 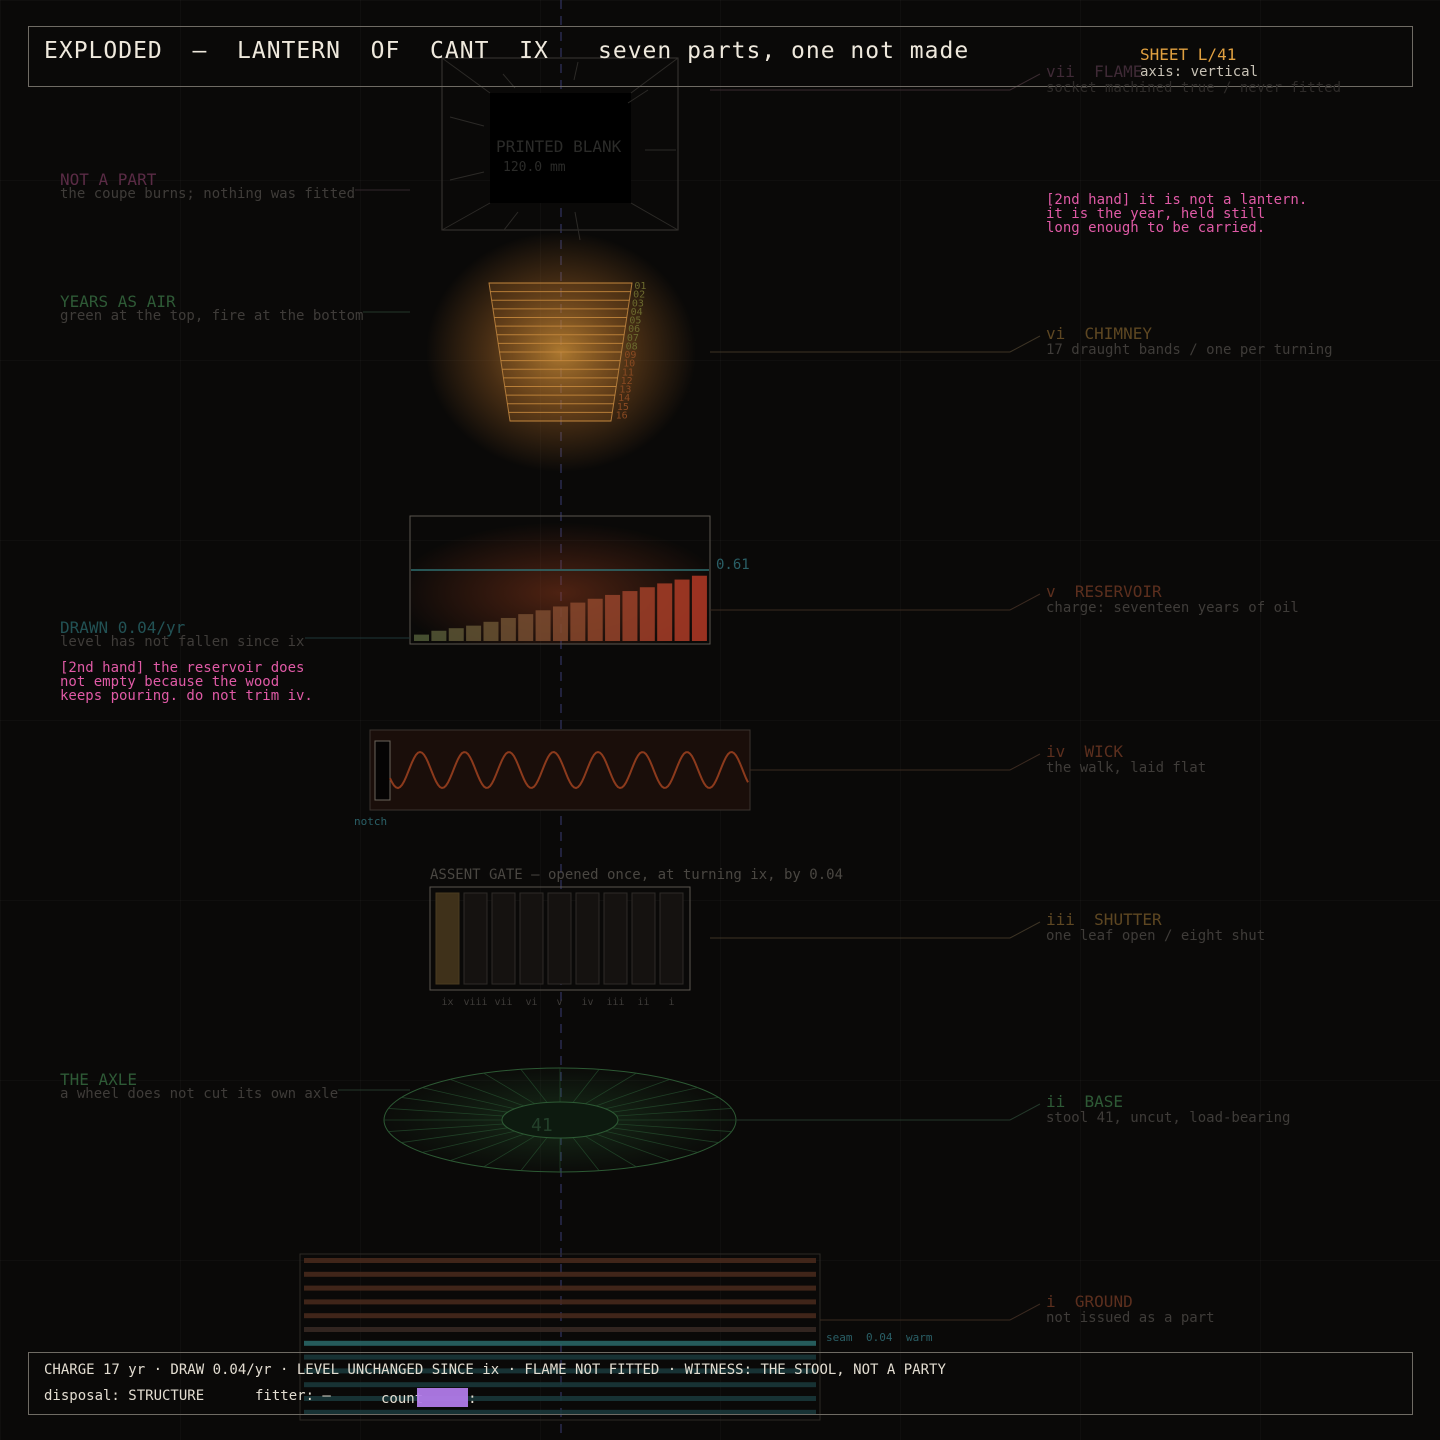 I want to click on wick-frame, so click(x=560, y=770).